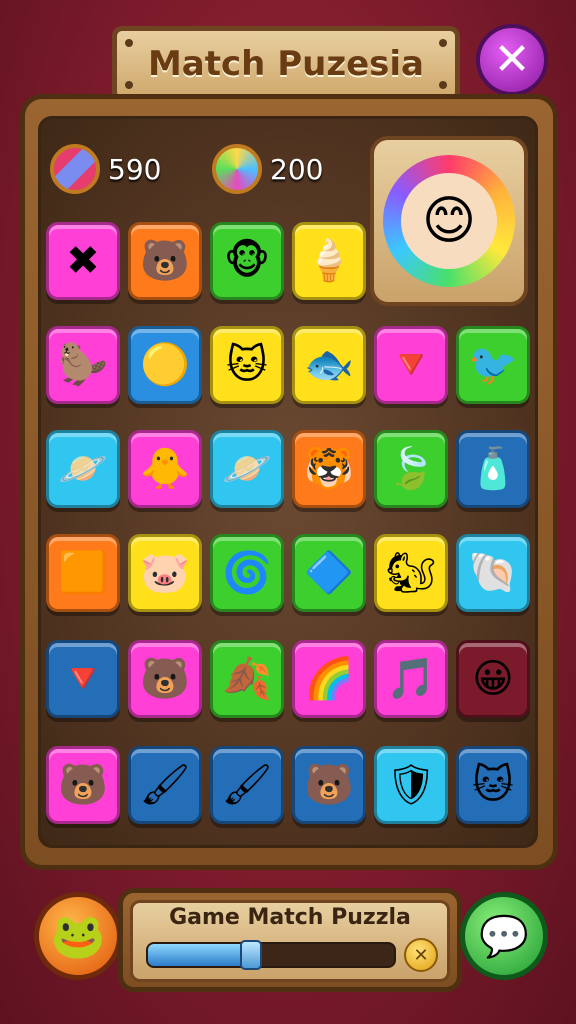 Image resolution: width=576 pixels, height=1024 pixels. I want to click on tile-blue-cone: 🍦, so click(329, 261).